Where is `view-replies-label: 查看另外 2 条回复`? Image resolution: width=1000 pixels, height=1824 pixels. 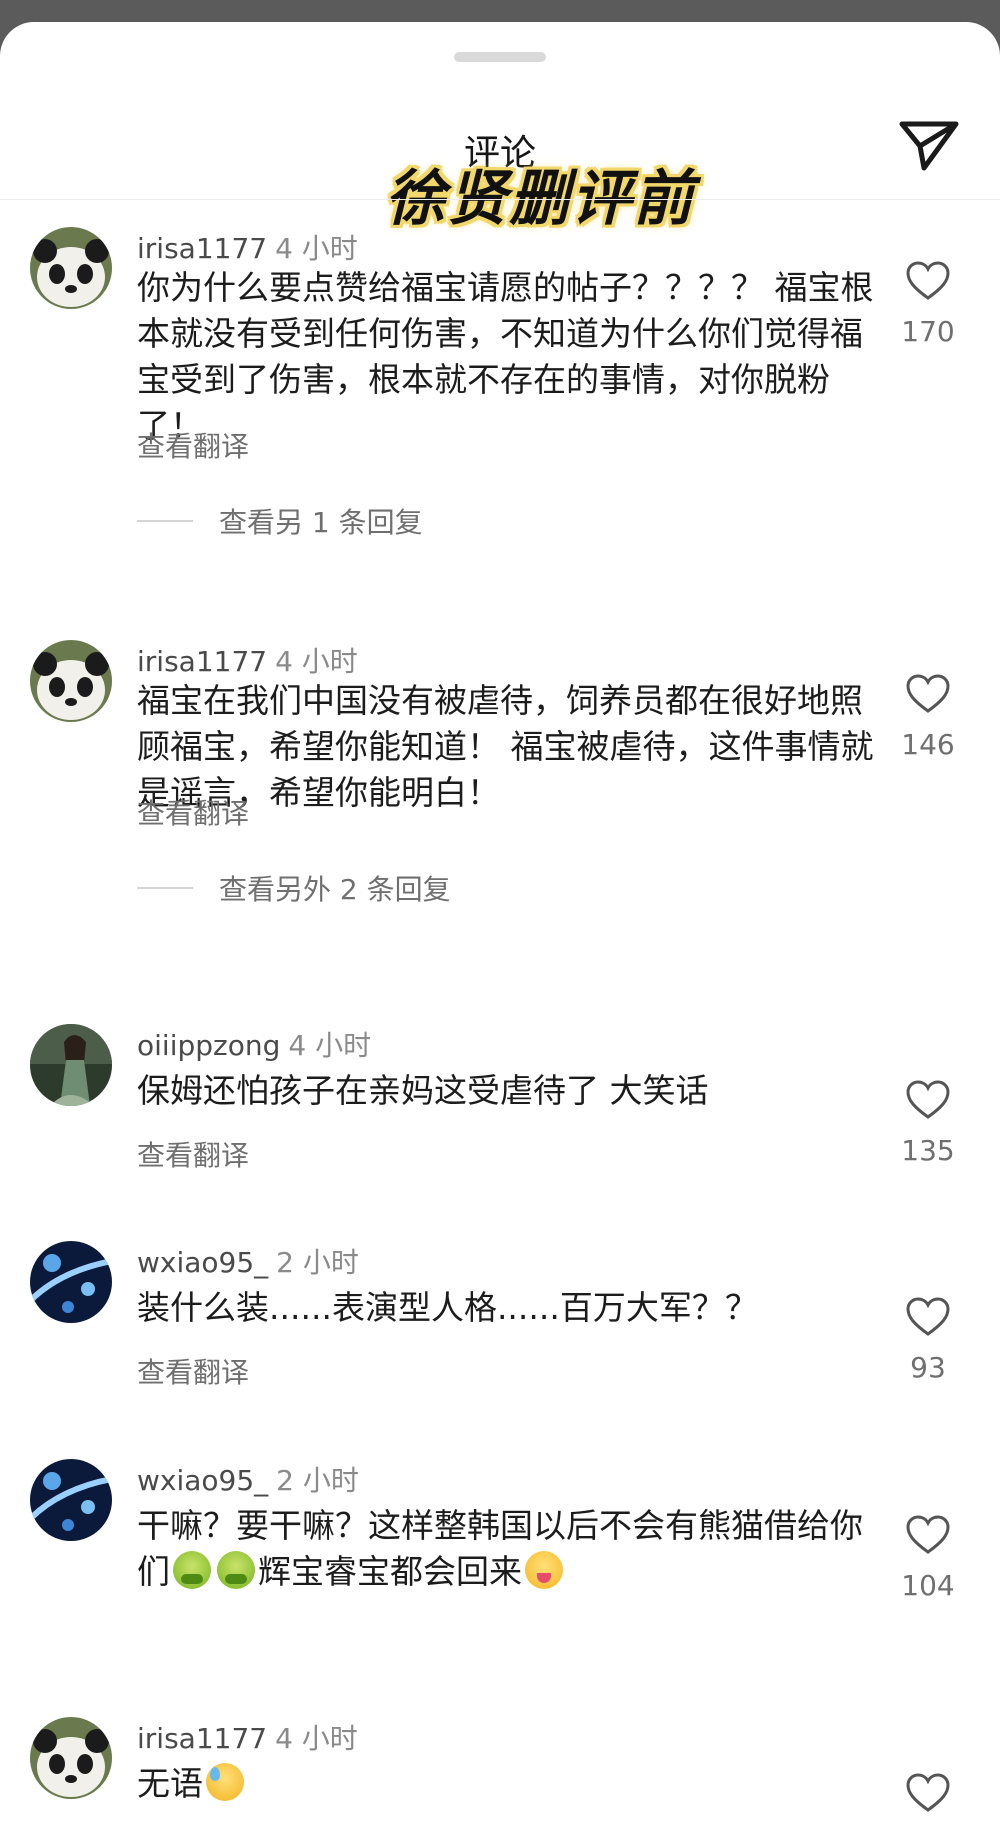 view-replies-label: 查看另外 2 条回复 is located at coordinates (335, 889).